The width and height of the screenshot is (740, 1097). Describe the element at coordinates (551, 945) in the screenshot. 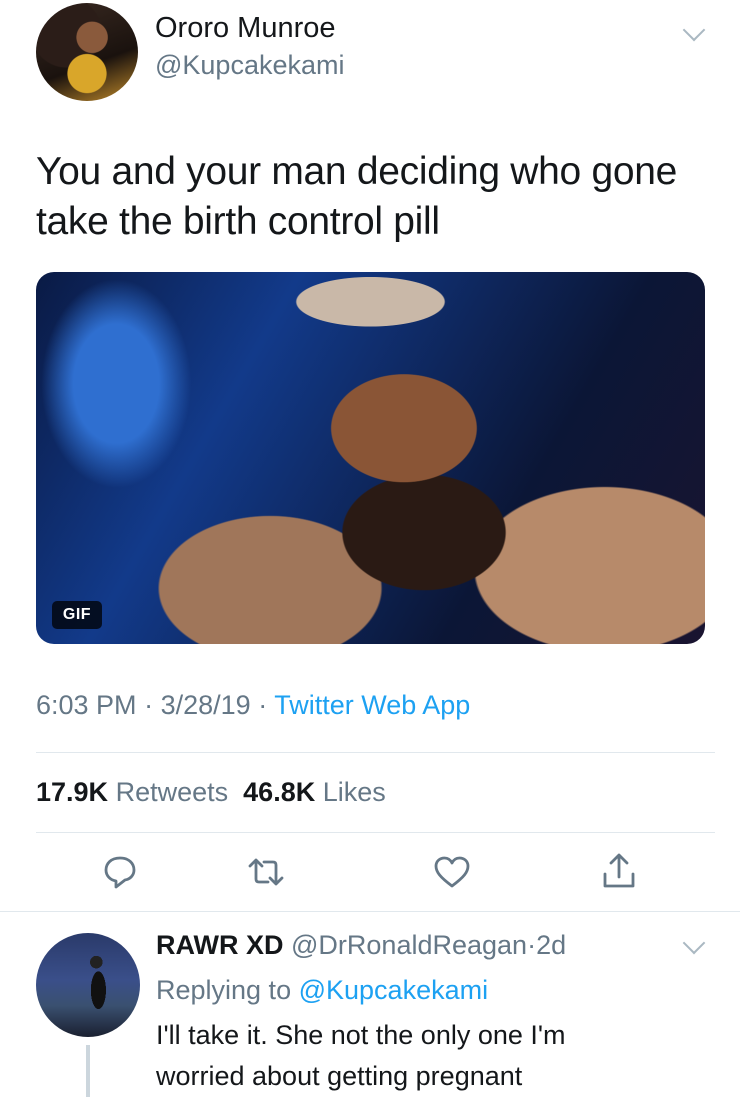

I see `reply-age: 2d` at that location.